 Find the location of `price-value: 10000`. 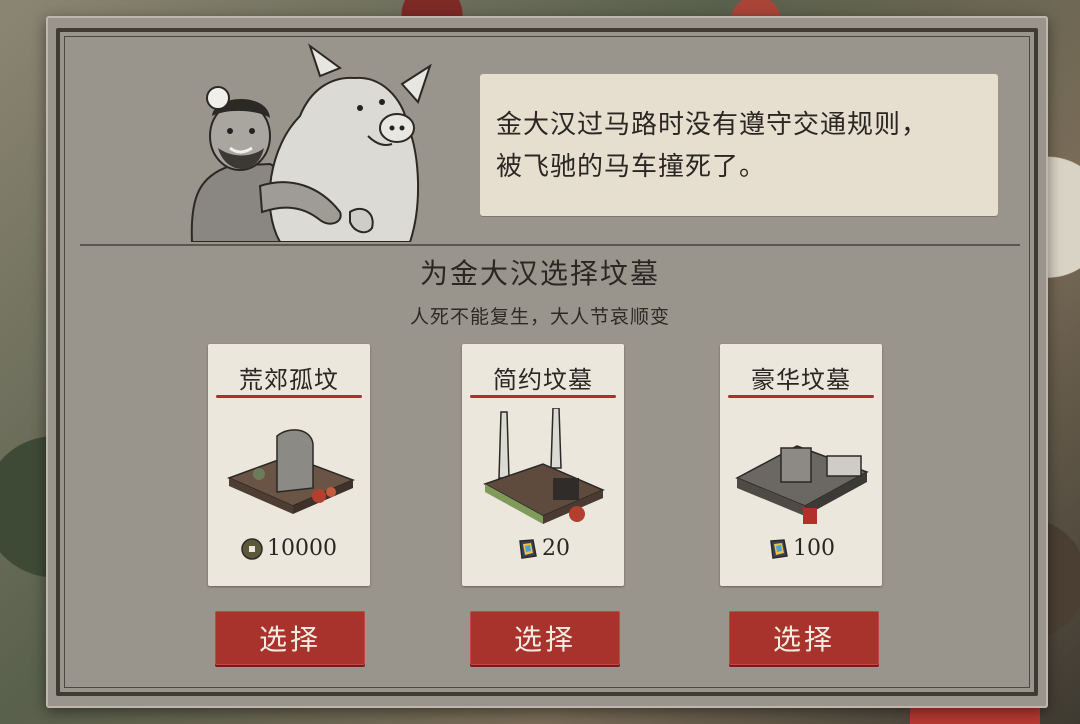

price-value: 10000 is located at coordinates (302, 548).